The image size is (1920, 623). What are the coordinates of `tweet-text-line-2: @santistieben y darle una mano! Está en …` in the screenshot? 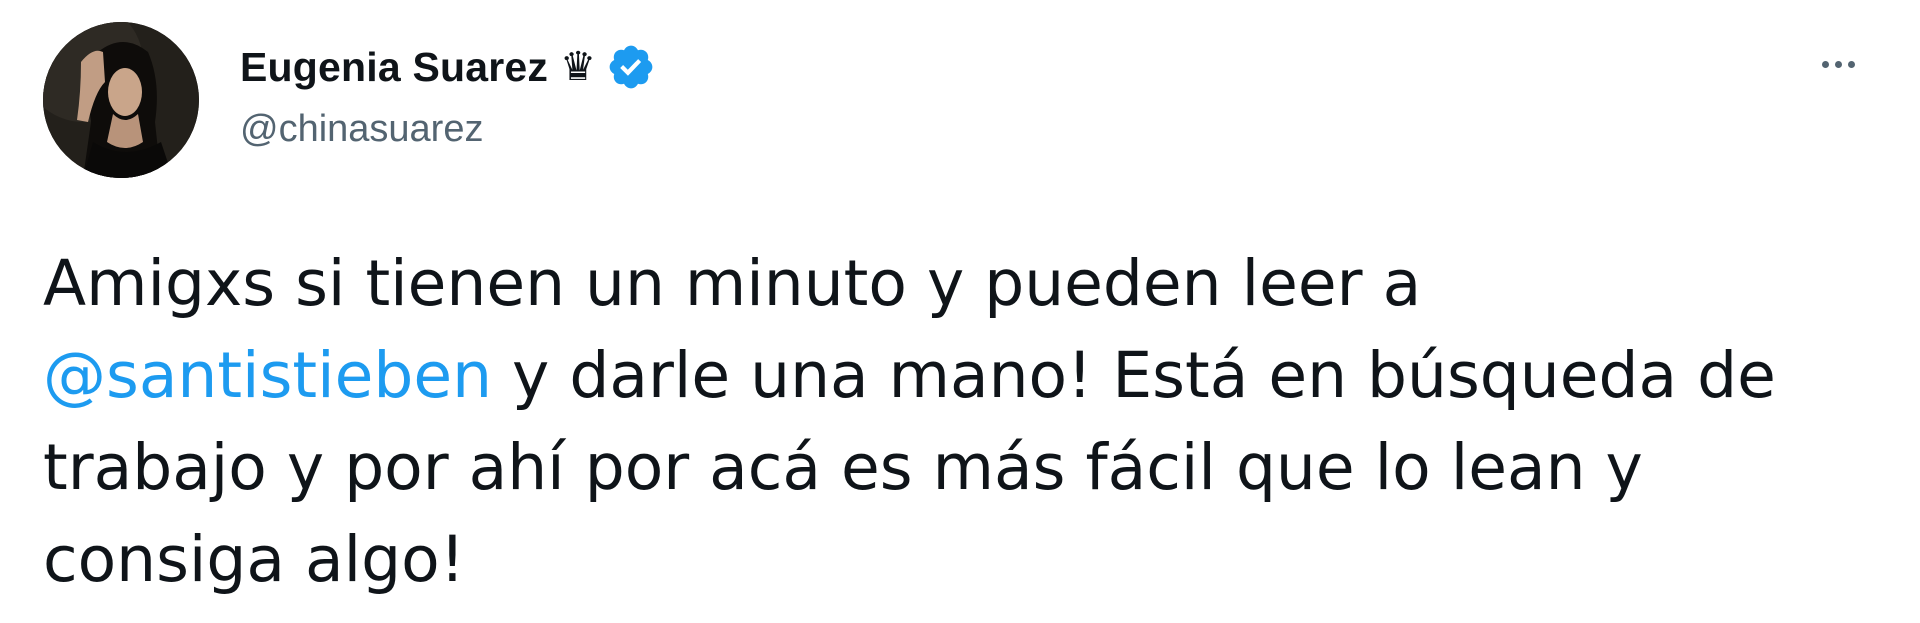 It's located at (953, 376).